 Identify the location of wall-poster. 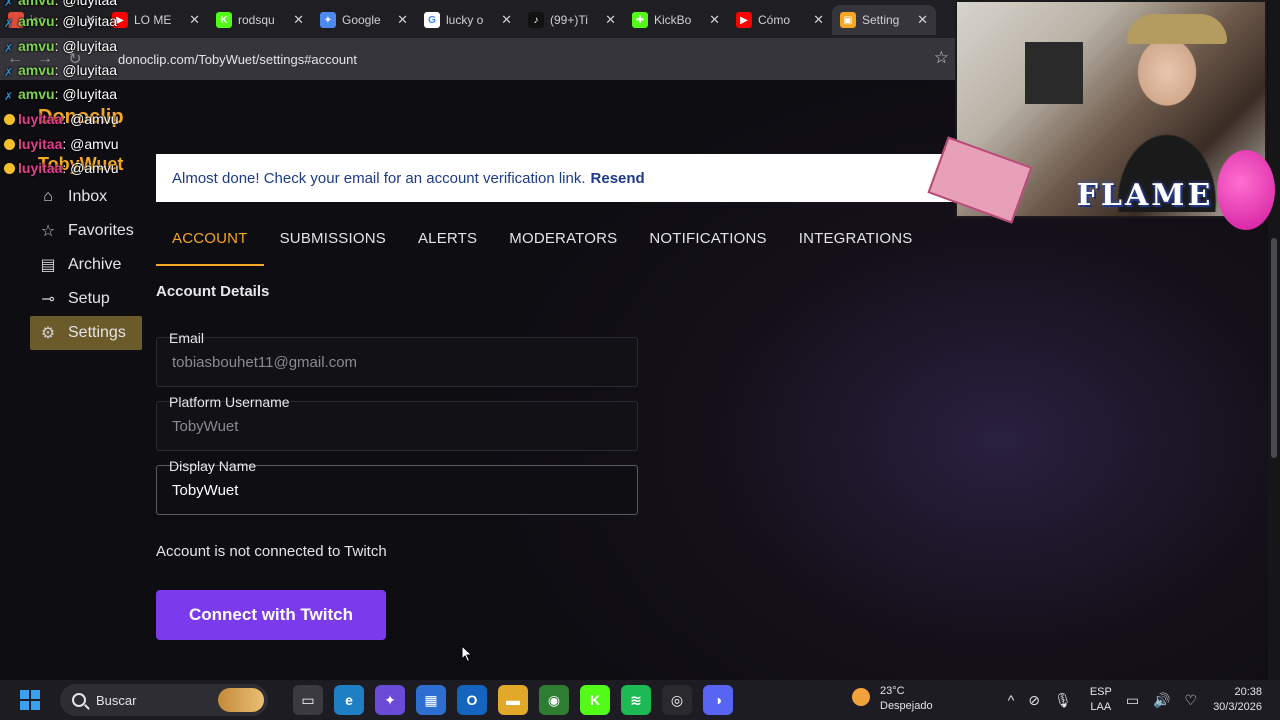
(1054, 73).